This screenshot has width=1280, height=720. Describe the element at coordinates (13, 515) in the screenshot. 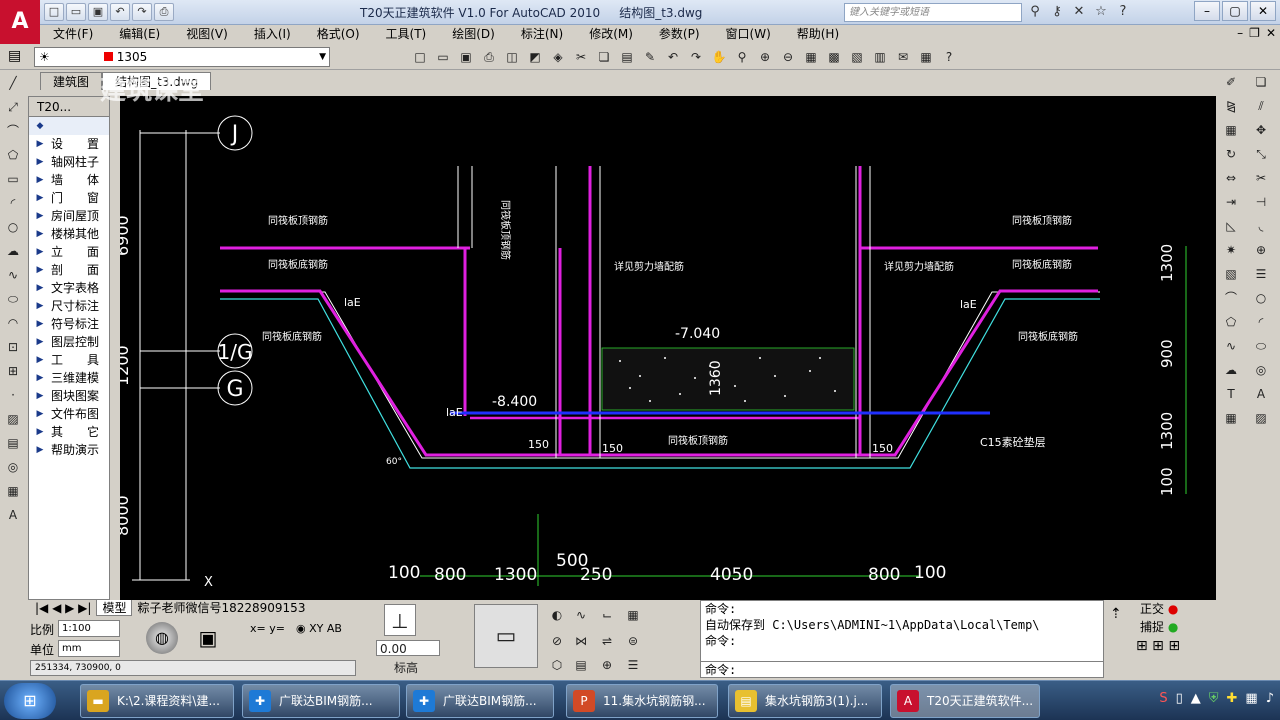

I see `text-icon: A` at that location.